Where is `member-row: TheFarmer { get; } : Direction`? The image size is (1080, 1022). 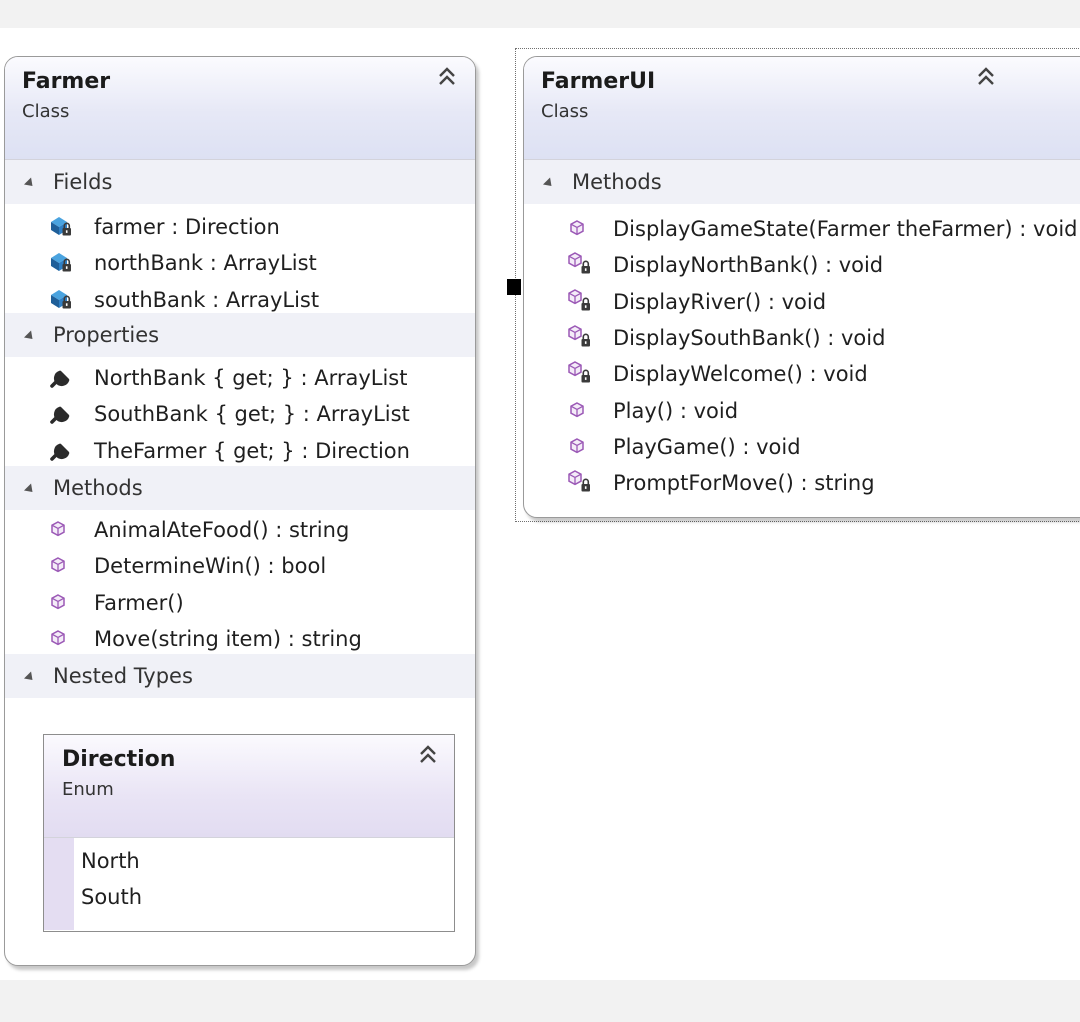
member-row: TheFarmer { get; } : Direction is located at coordinates (240, 451).